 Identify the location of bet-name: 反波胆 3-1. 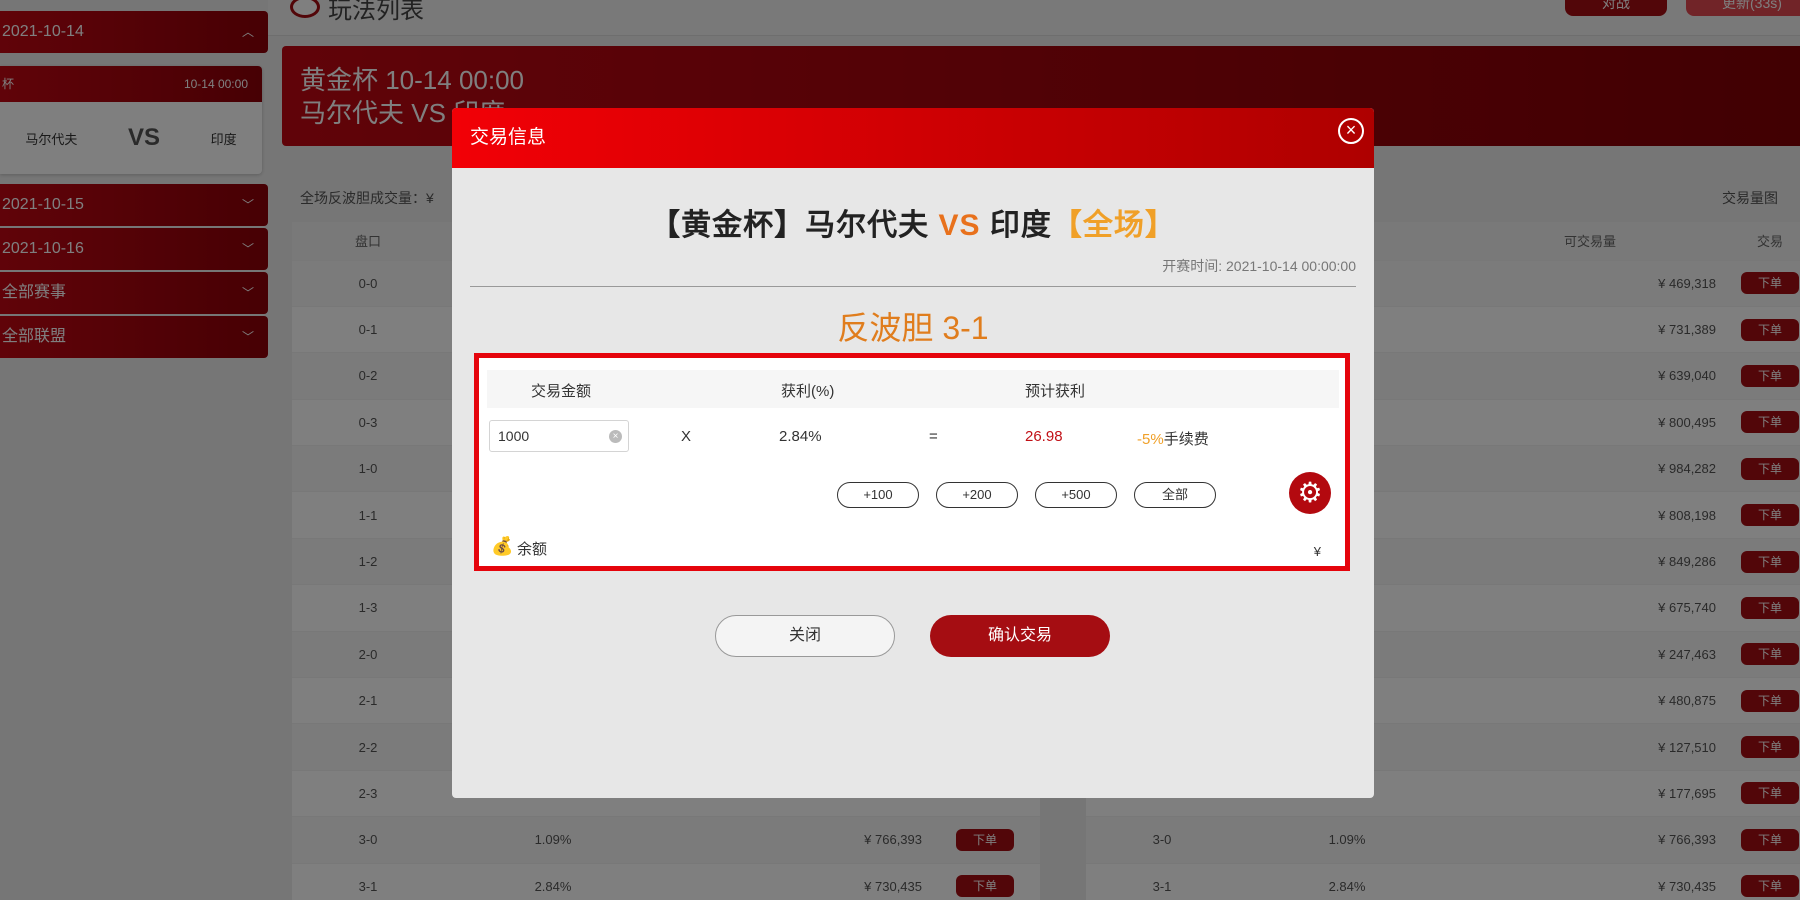
(913, 328).